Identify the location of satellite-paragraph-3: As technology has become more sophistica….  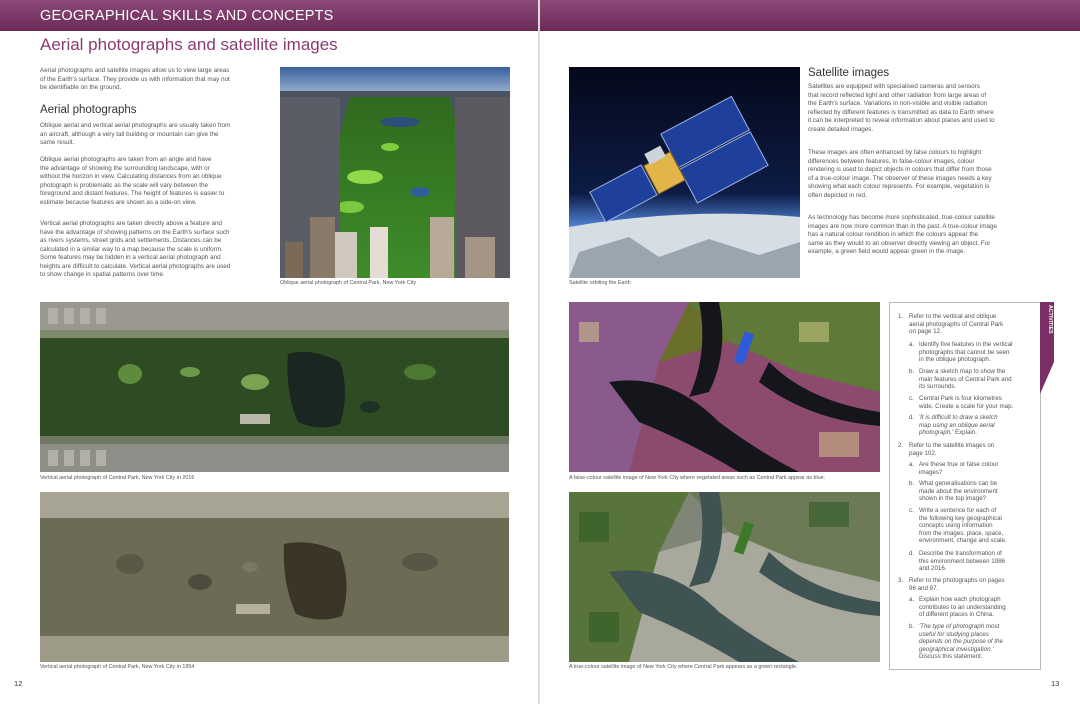
(903, 234).